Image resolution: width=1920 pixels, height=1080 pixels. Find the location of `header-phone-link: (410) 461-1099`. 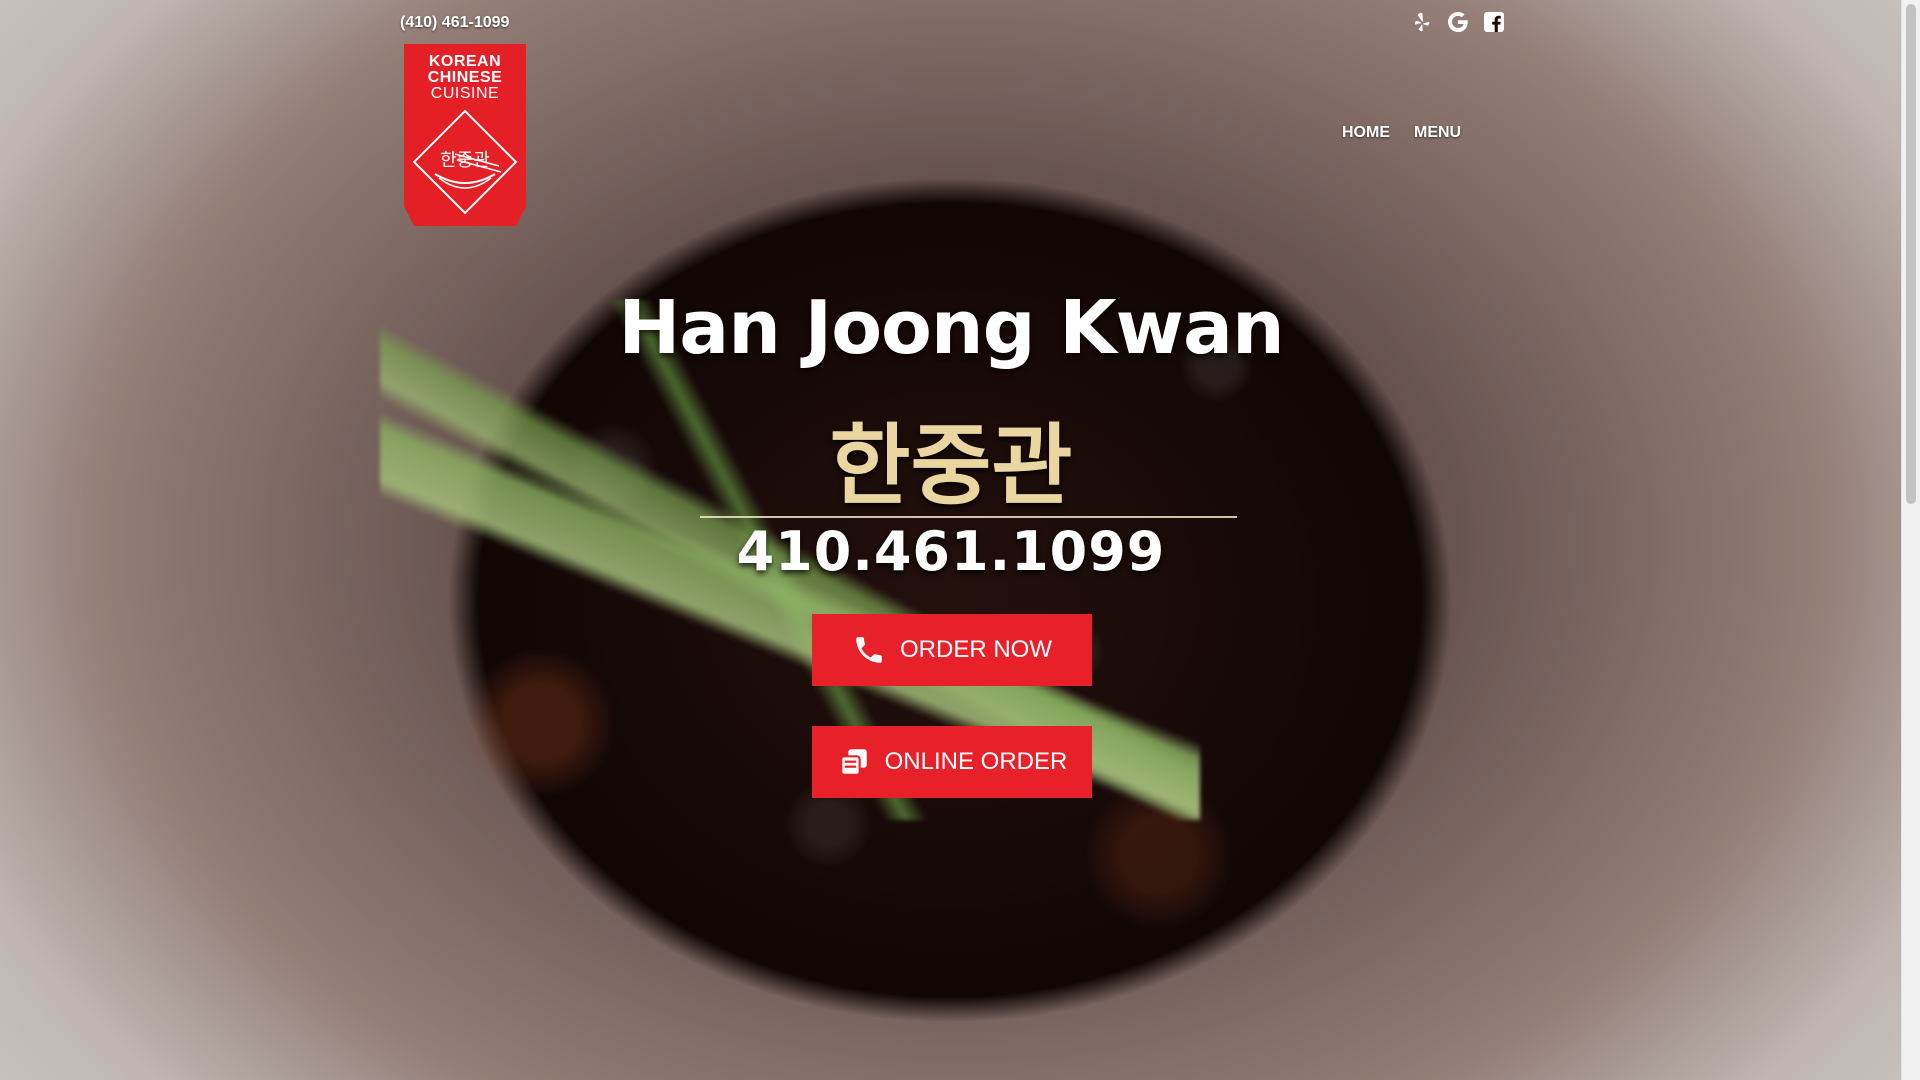

header-phone-link: (410) 461-1099 is located at coordinates (454, 23).